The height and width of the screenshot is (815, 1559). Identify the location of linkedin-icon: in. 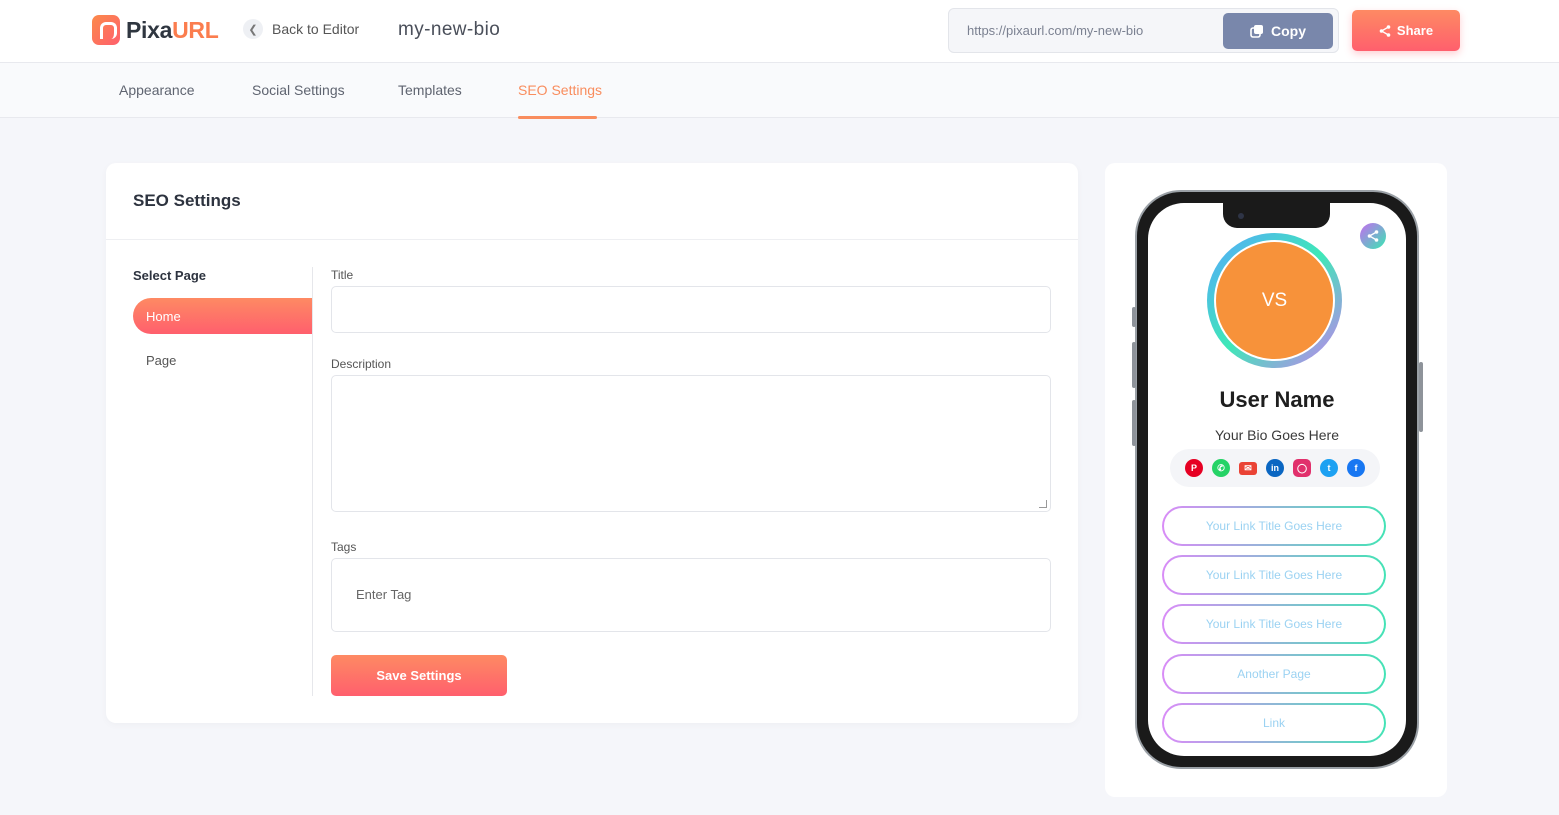
(1275, 468).